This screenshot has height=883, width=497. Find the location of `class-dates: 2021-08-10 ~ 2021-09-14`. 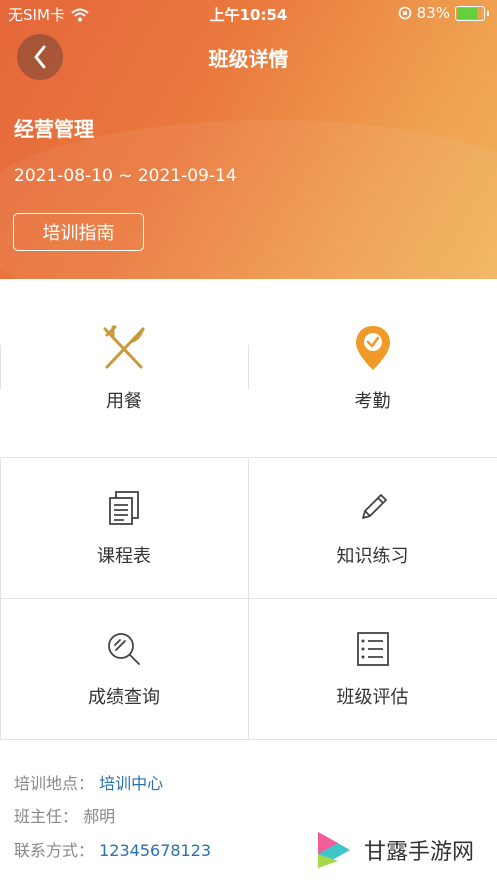

class-dates: 2021-08-10 ~ 2021-09-14 is located at coordinates (125, 176).